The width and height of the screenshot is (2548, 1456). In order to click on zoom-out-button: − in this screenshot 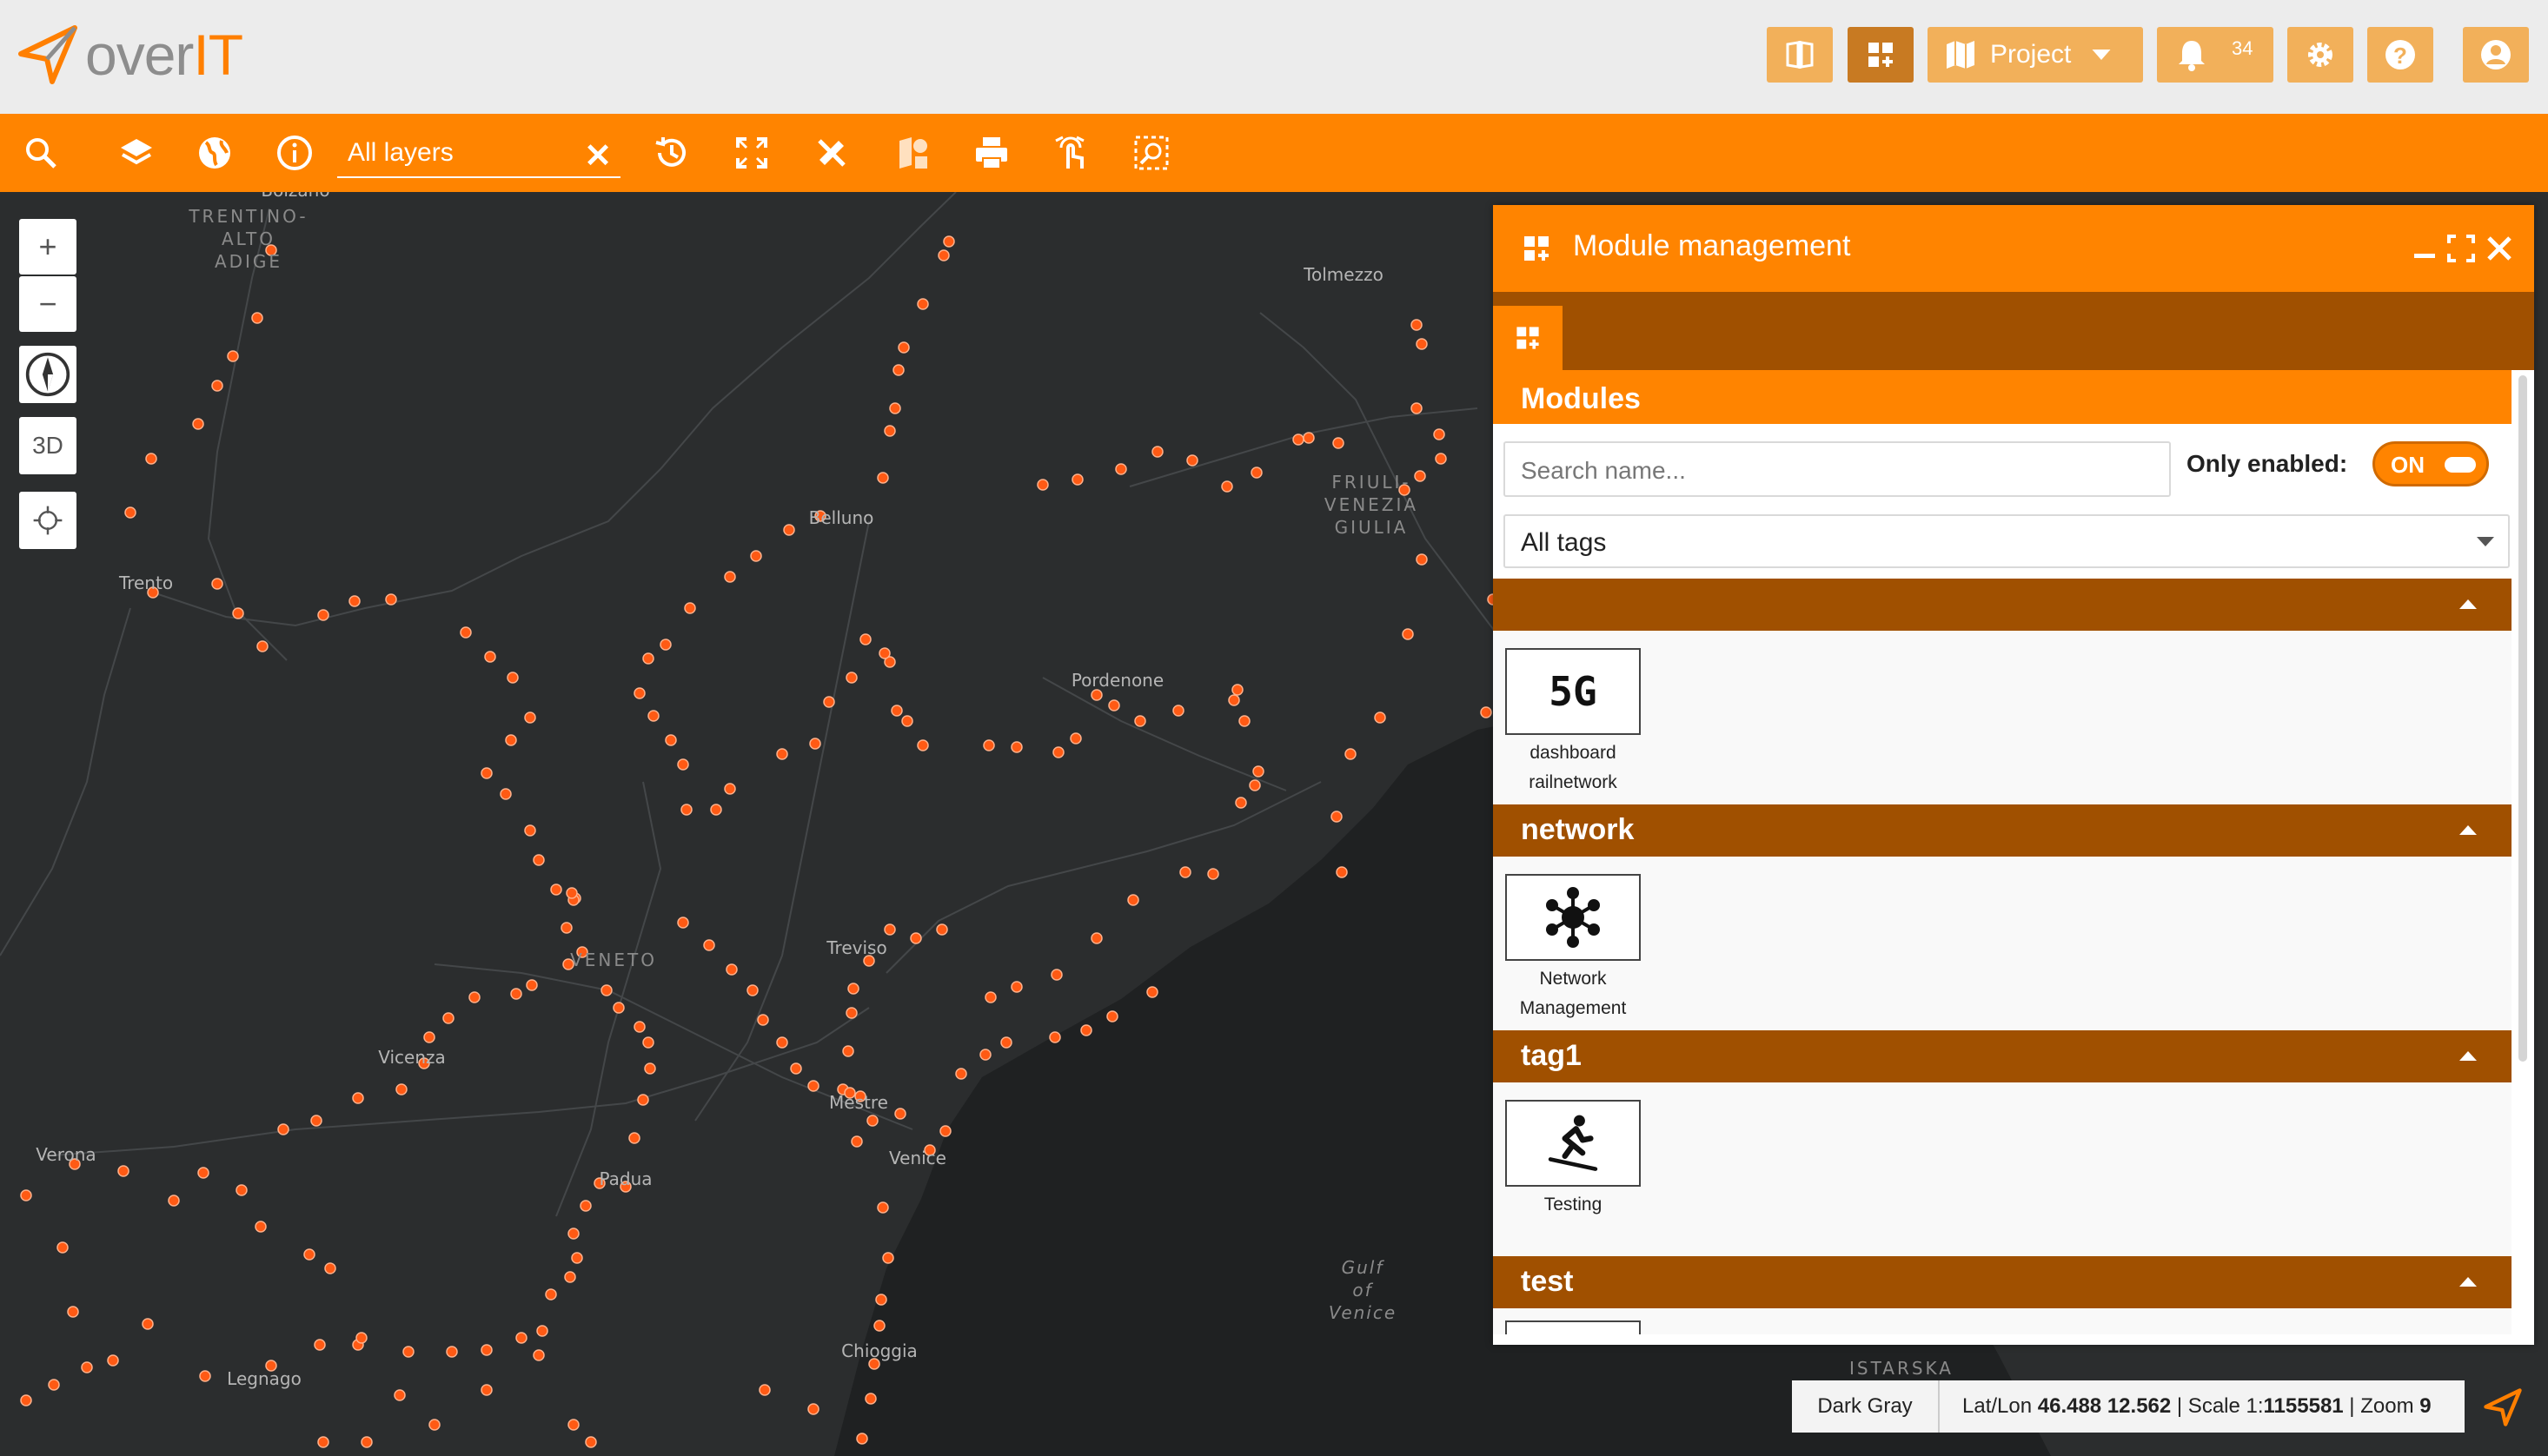, I will do `click(48, 304)`.